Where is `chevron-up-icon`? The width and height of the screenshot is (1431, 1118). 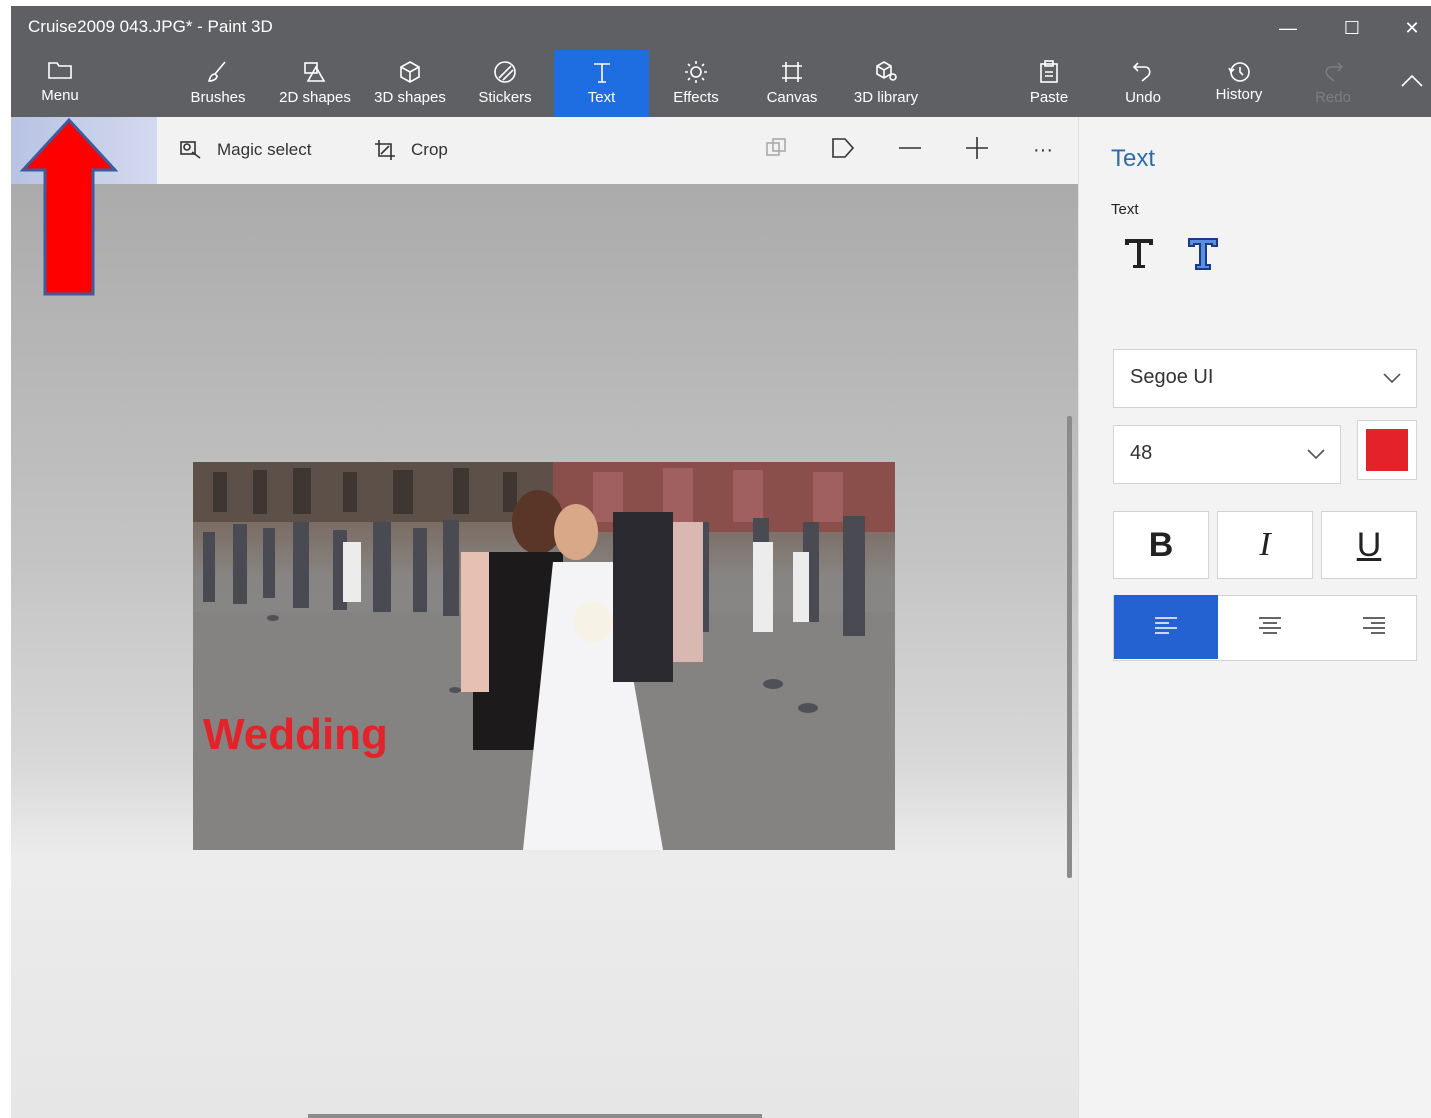 chevron-up-icon is located at coordinates (1412, 87).